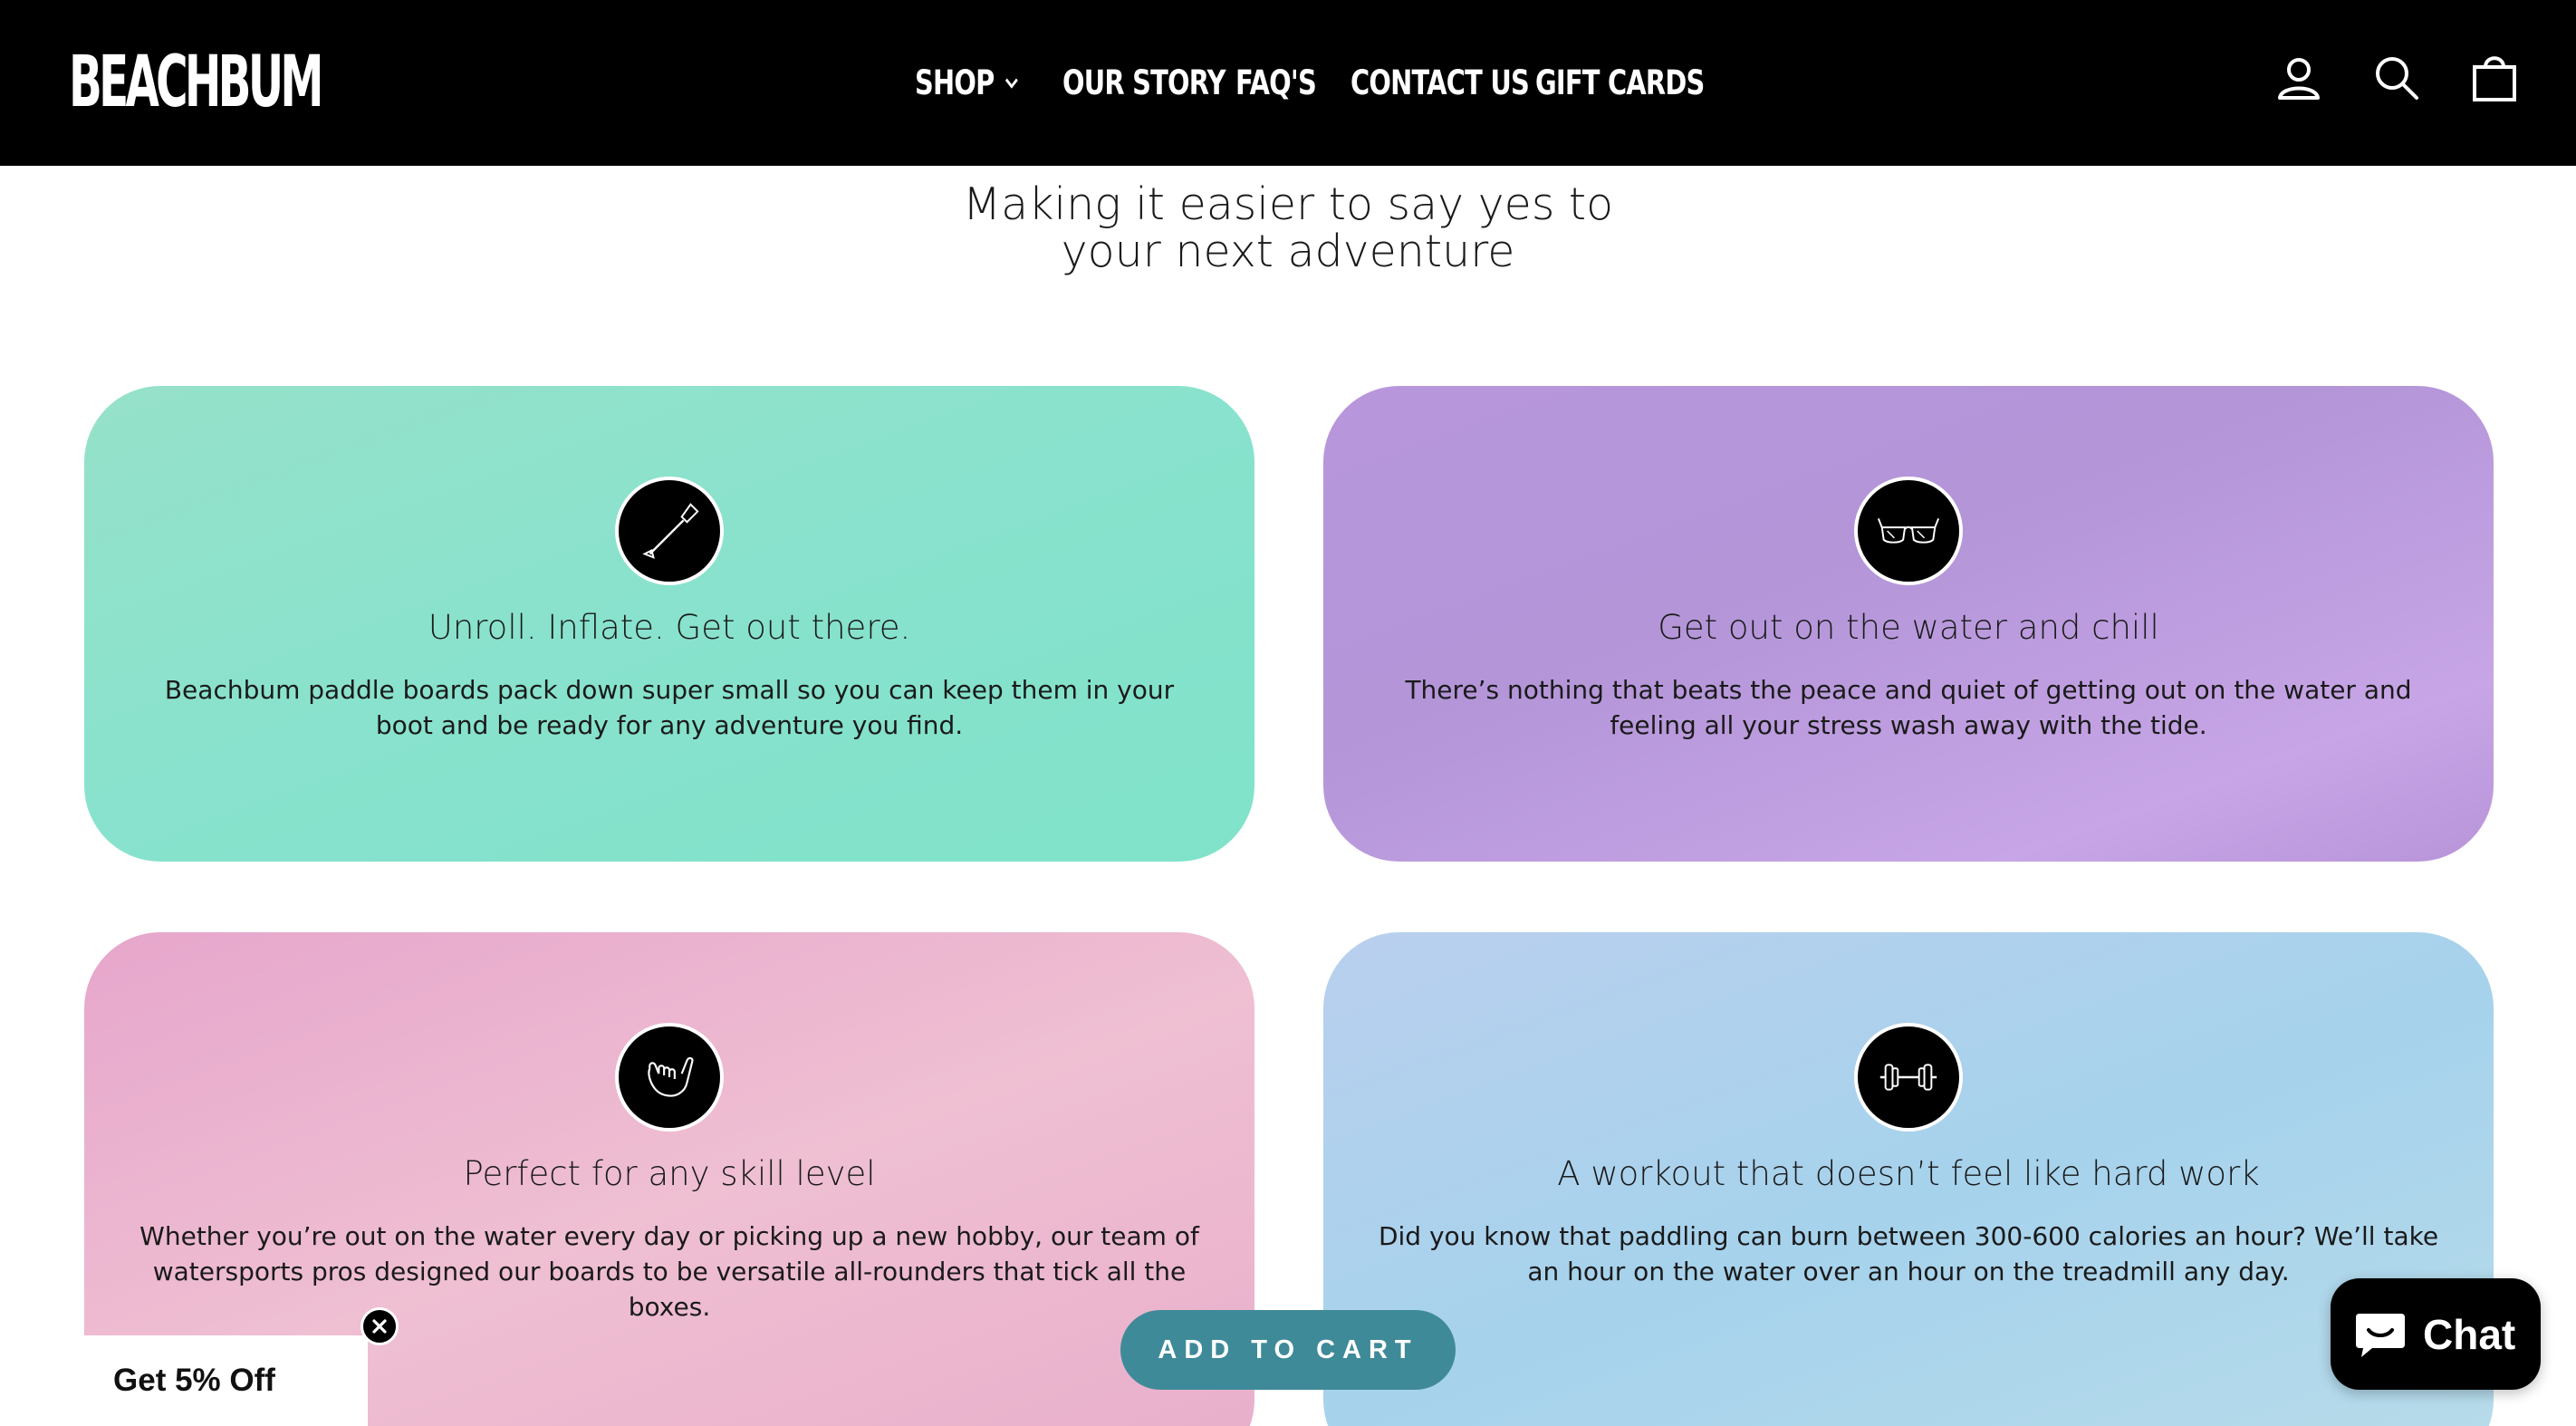  Describe the element at coordinates (196, 82) in the screenshot. I see `logo: BEACHBUM` at that location.